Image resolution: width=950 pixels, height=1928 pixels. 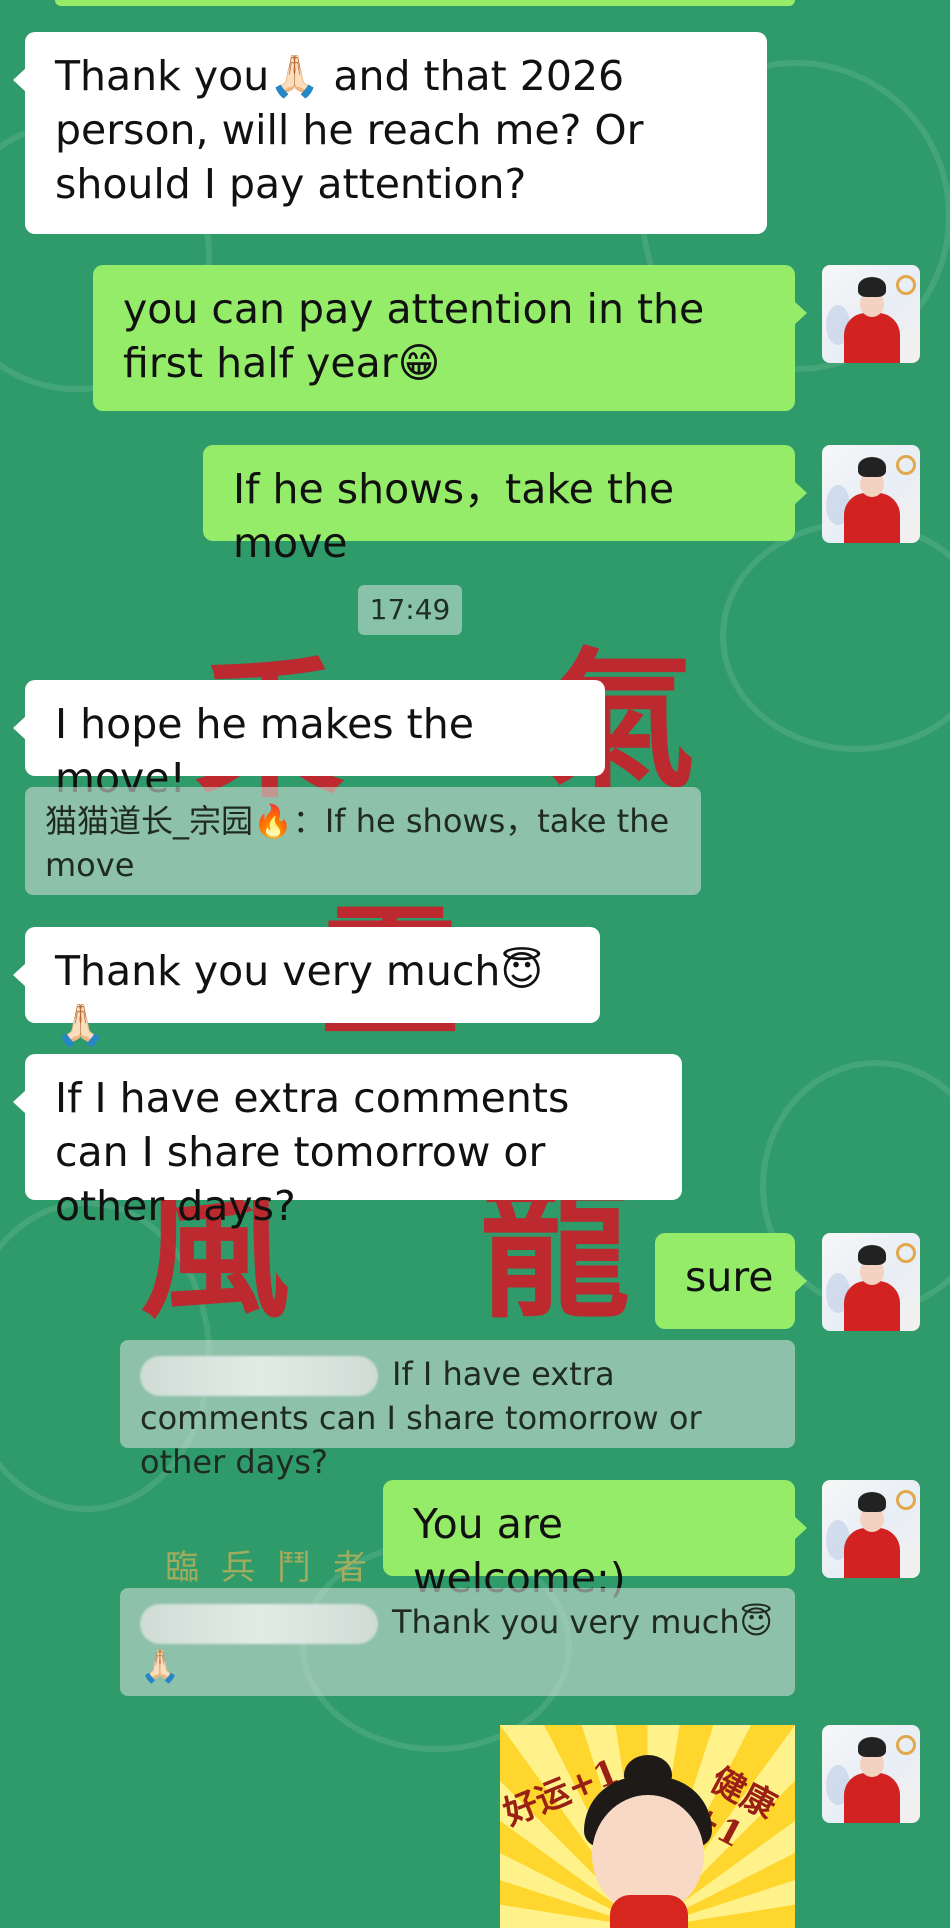 What do you see at coordinates (306, 988) in the screenshot?
I see `message-bubble-incoming: Thank you very much😇🙏🏻` at bounding box center [306, 988].